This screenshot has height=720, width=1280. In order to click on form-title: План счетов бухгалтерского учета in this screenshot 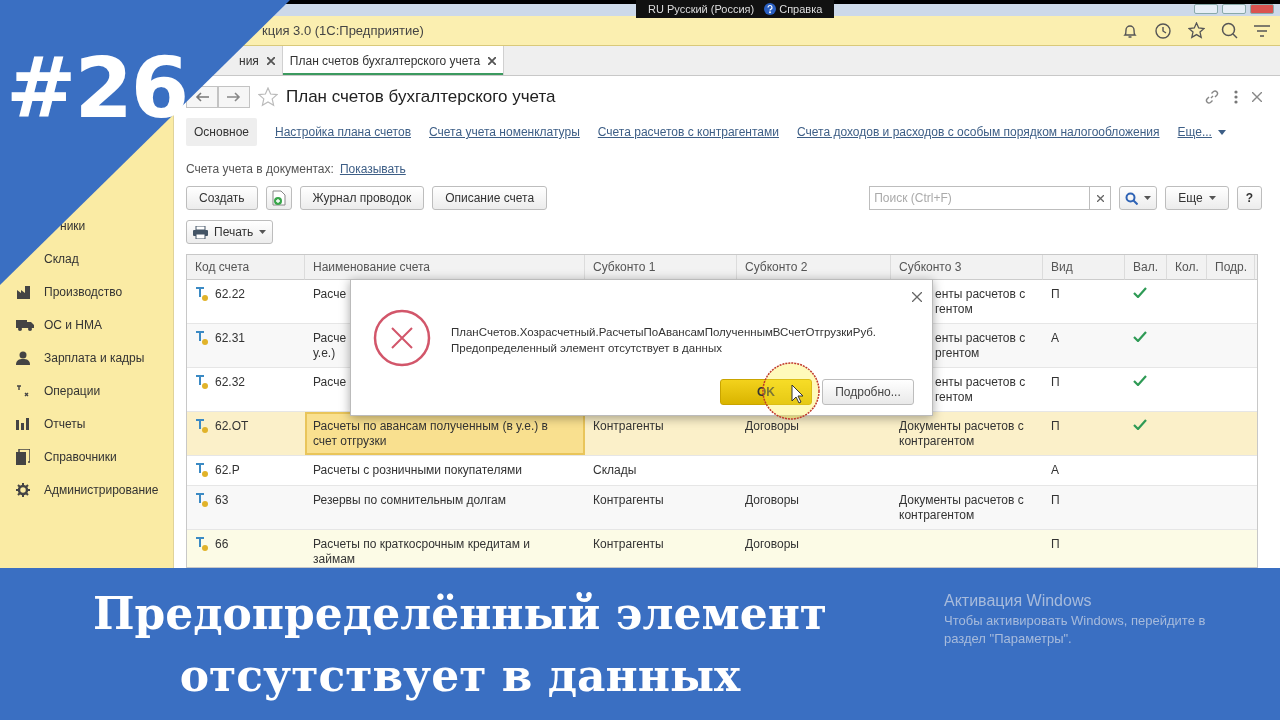, I will do `click(421, 97)`.